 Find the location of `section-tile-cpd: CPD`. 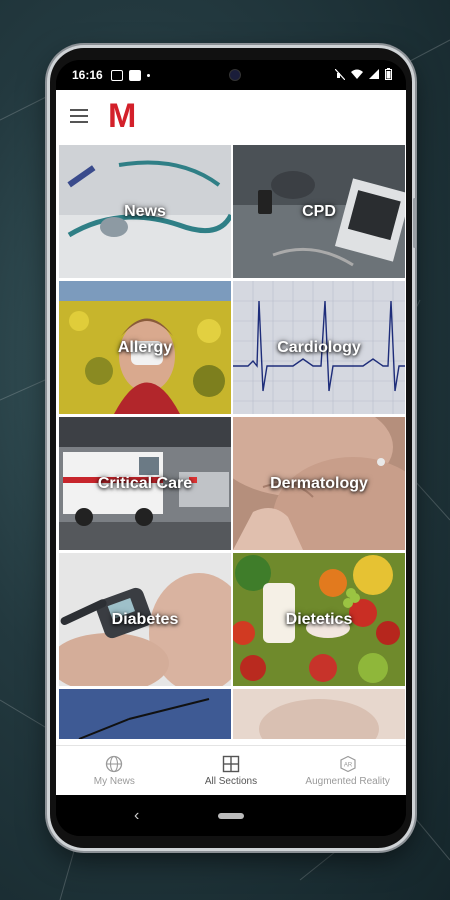

section-tile-cpd: CPD is located at coordinates (319, 211).